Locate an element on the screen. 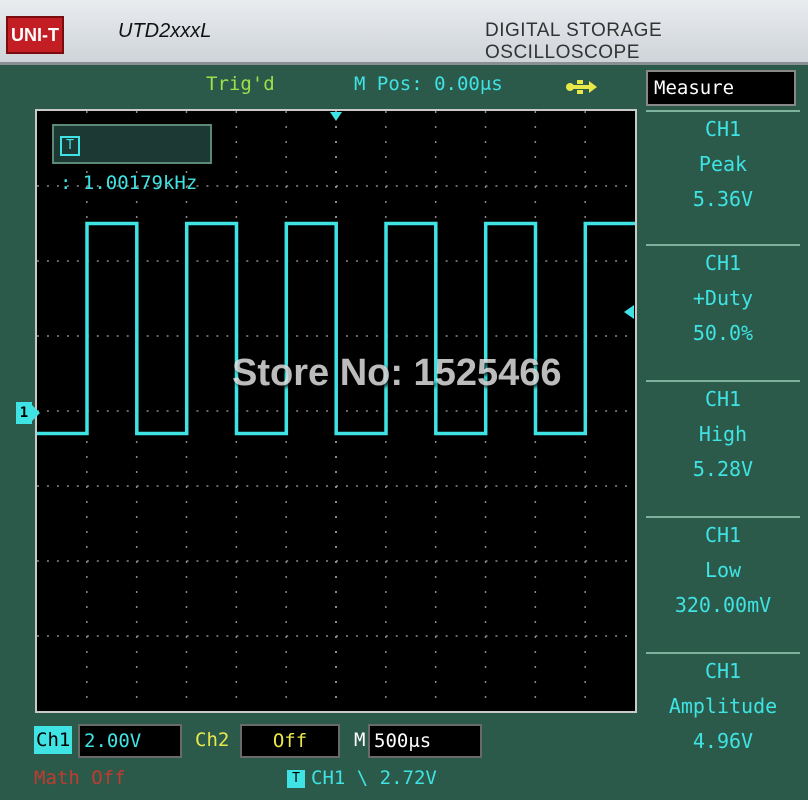 This screenshot has height=800, width=808. ch1-scale: 2.00V is located at coordinates (130, 741).